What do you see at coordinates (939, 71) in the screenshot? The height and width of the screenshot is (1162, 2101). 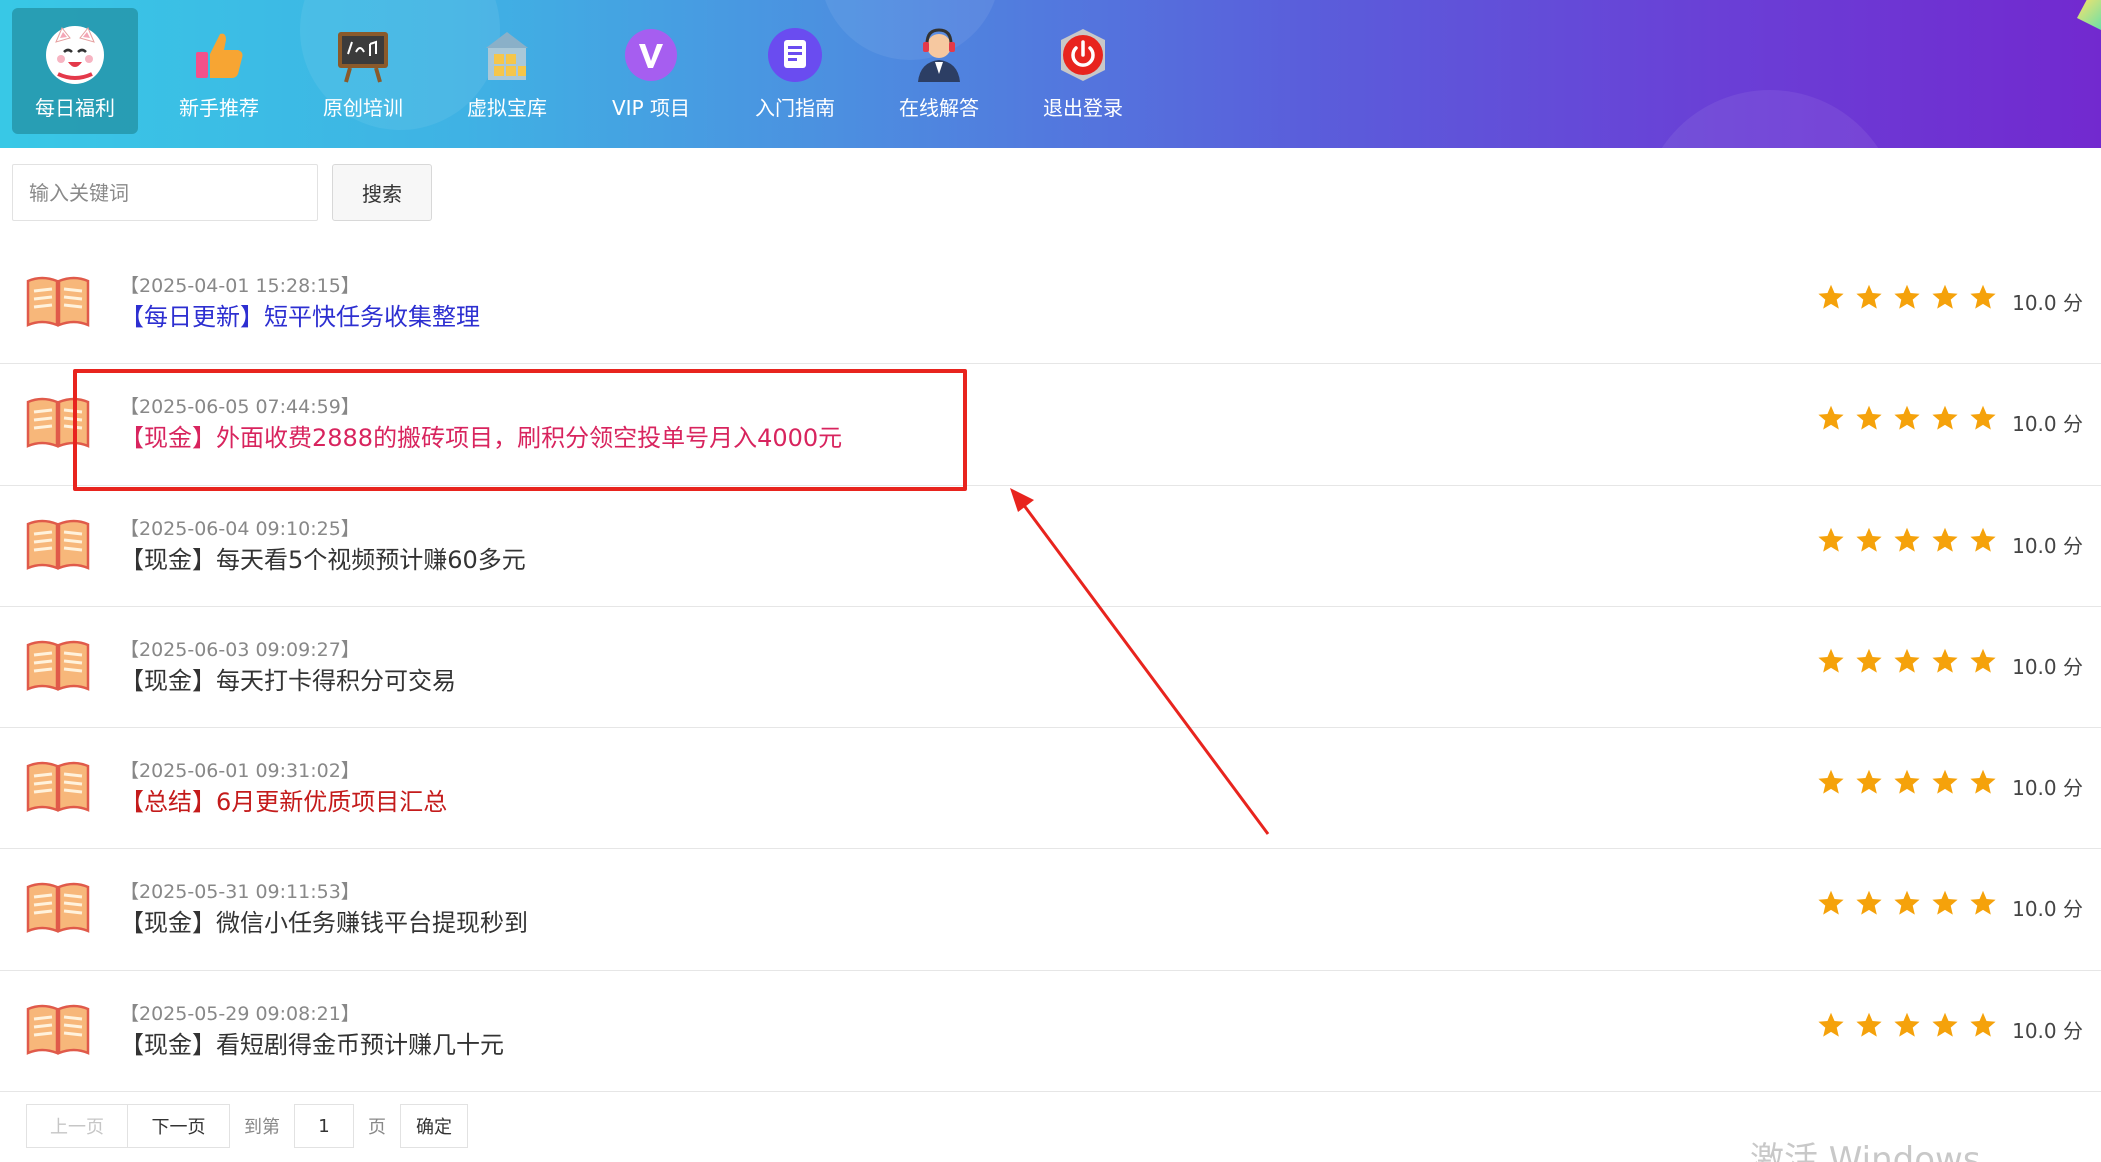 I see `nav-item-online-answer: 在线解答` at bounding box center [939, 71].